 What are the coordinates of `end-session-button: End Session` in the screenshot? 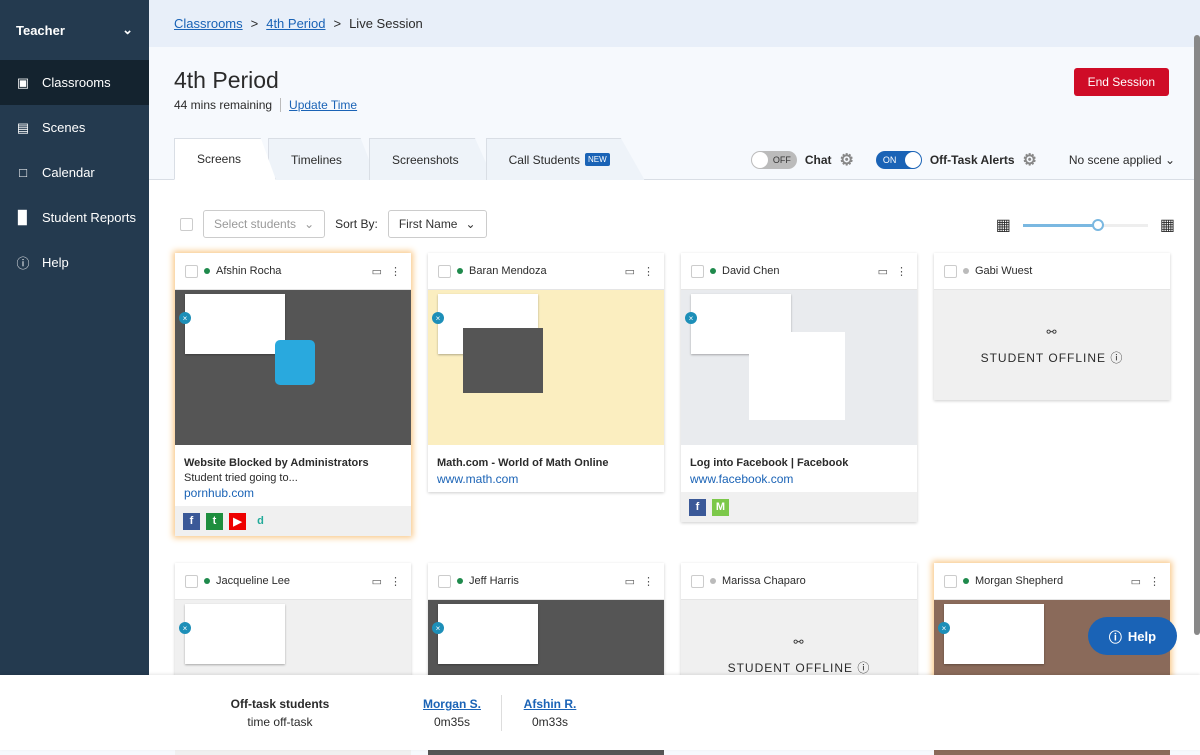 It's located at (1121, 82).